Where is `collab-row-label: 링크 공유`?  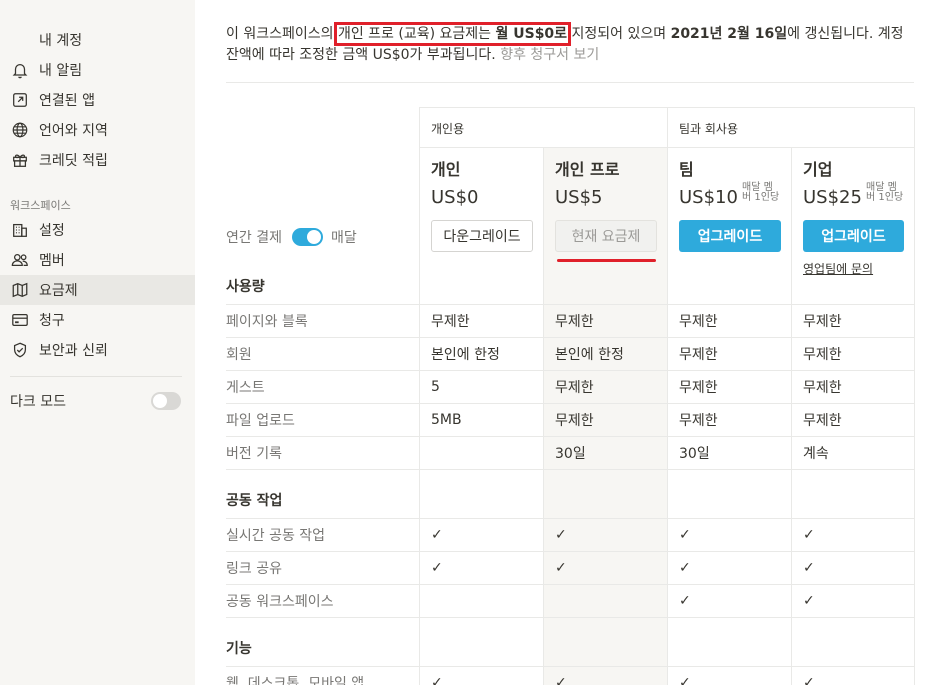
collab-row-label: 링크 공유 is located at coordinates (254, 568).